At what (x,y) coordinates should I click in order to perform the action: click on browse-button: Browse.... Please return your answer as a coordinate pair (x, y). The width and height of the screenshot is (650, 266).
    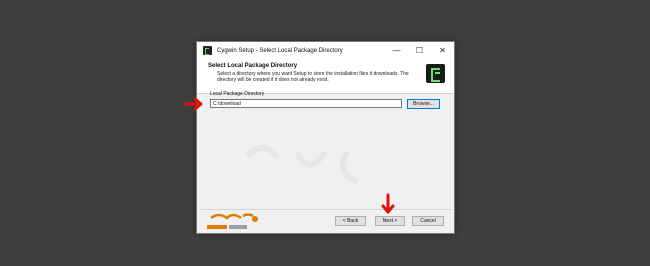
    Looking at the image, I should click on (423, 104).